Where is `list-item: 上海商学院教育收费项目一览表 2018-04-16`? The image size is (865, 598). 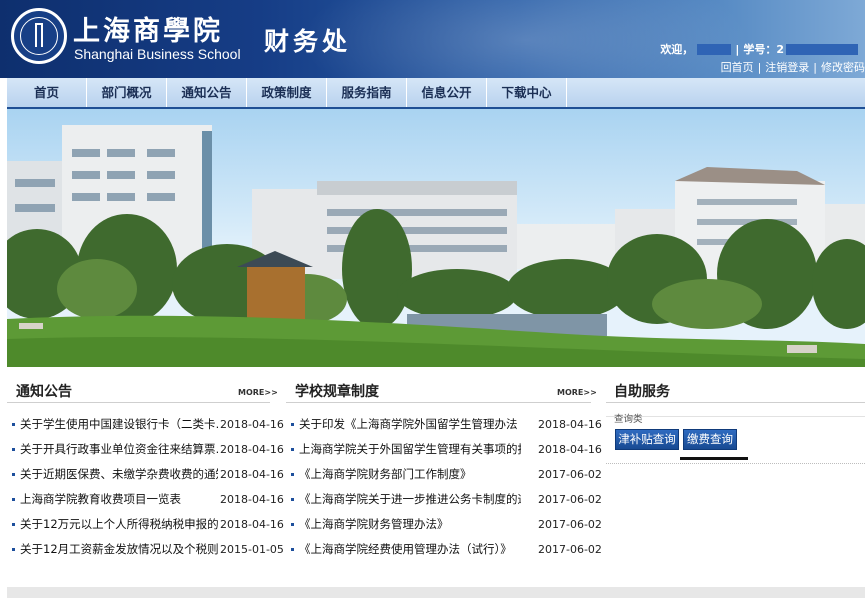 list-item: 上海商学院教育收费项目一览表 2018-04-16 is located at coordinates (148, 499).